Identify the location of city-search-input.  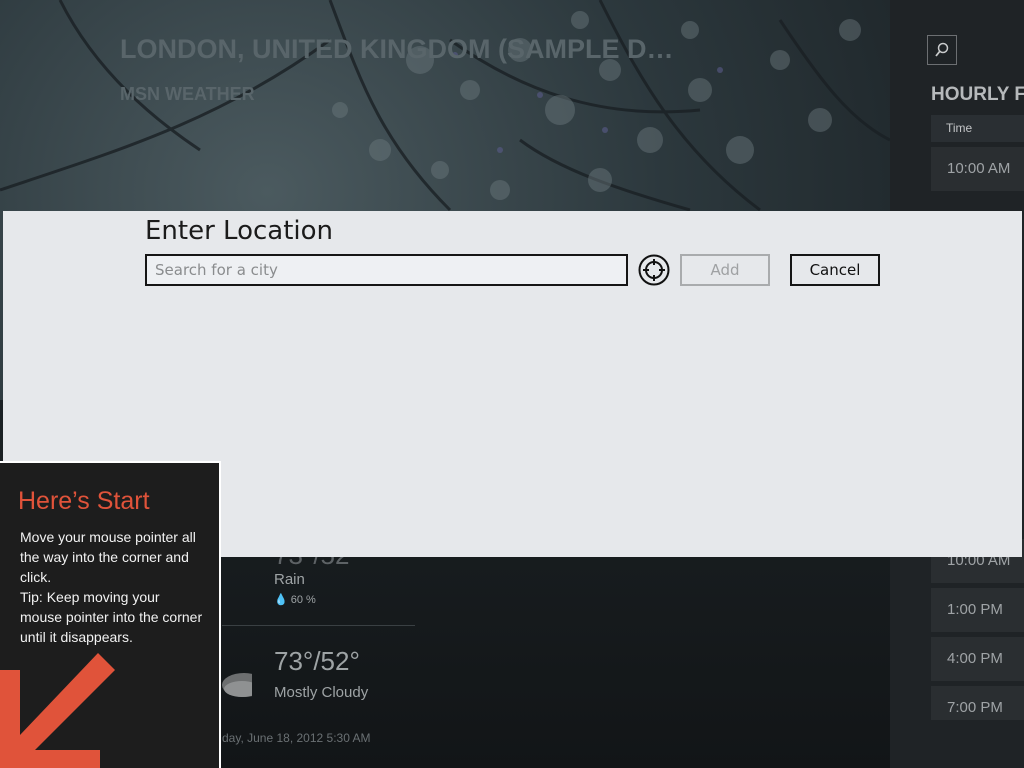
(386, 270).